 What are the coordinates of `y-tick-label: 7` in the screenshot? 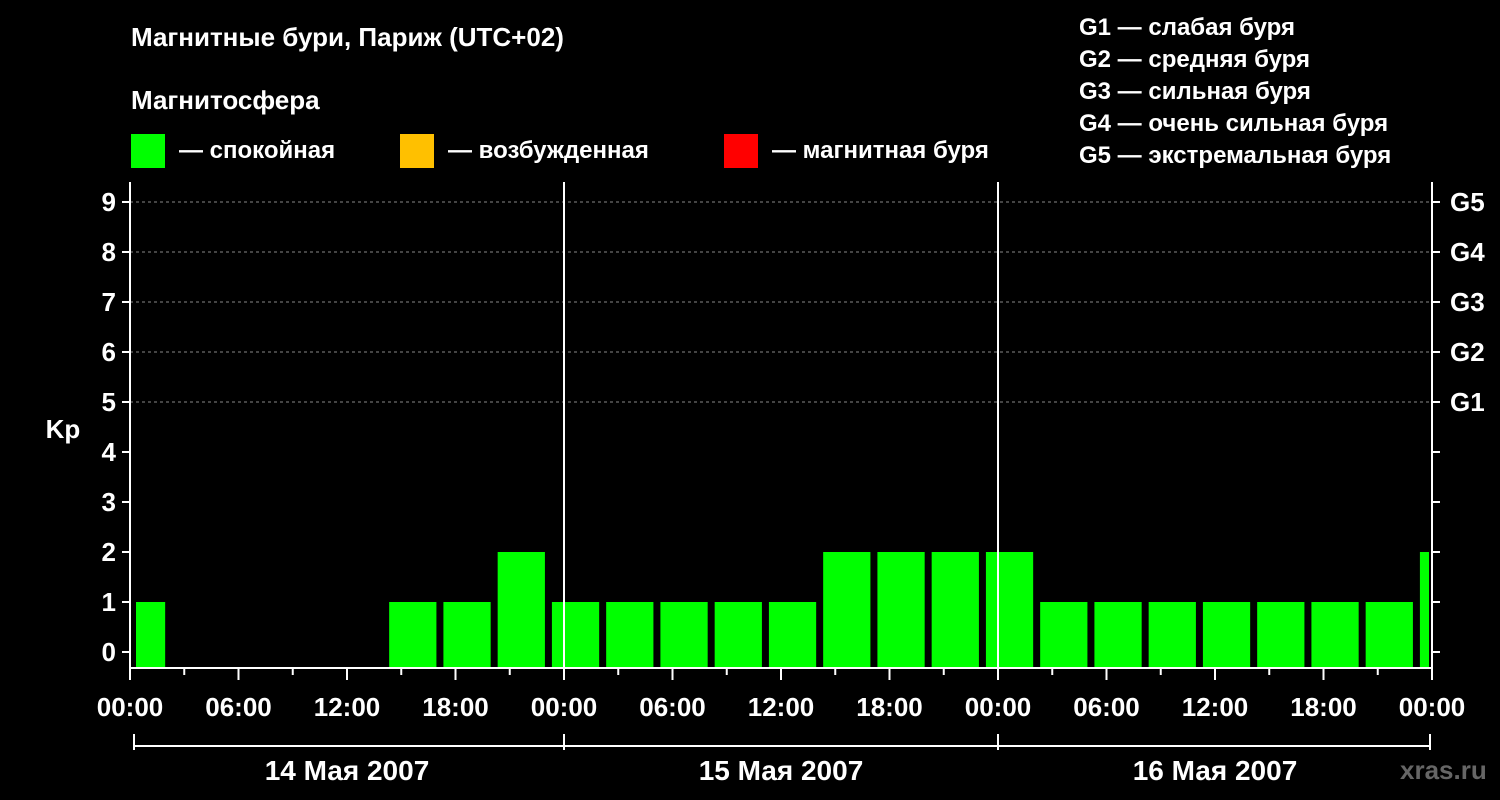 It's located at (109, 302).